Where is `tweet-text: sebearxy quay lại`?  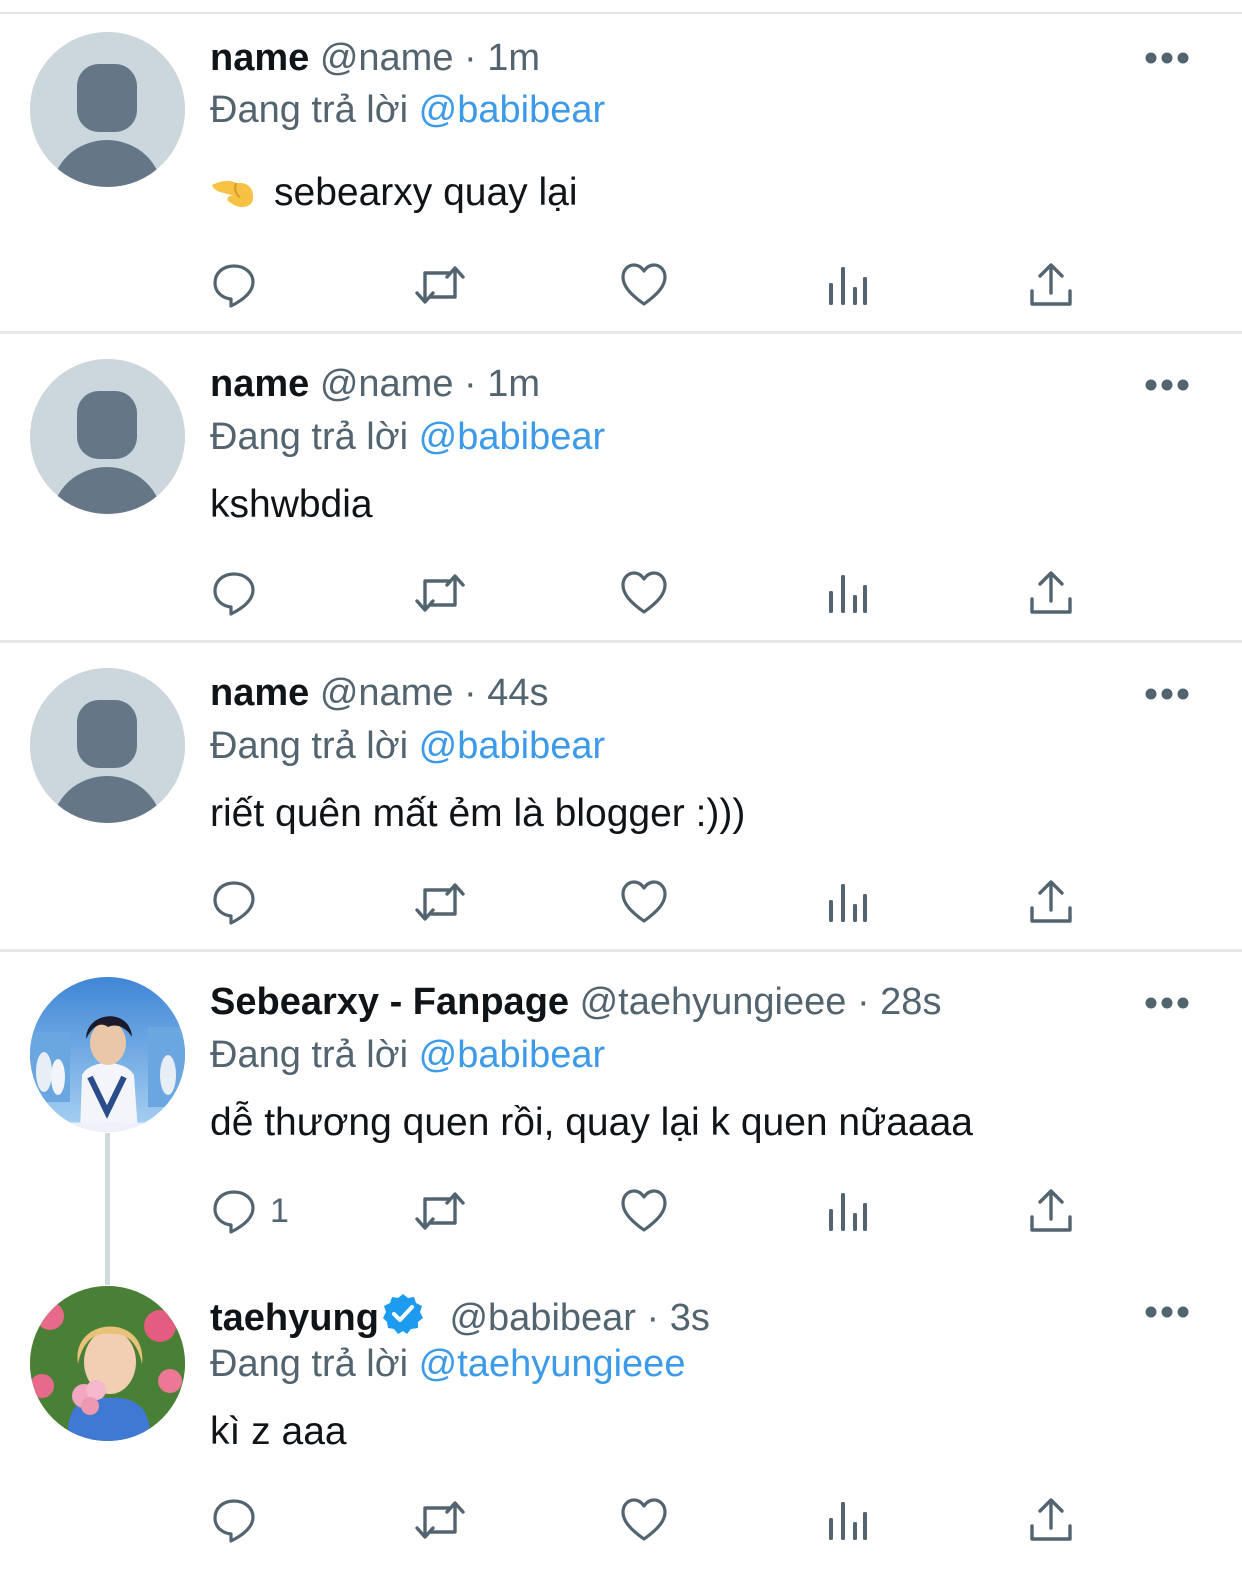 tweet-text: sebearxy quay lại is located at coordinates (394, 196).